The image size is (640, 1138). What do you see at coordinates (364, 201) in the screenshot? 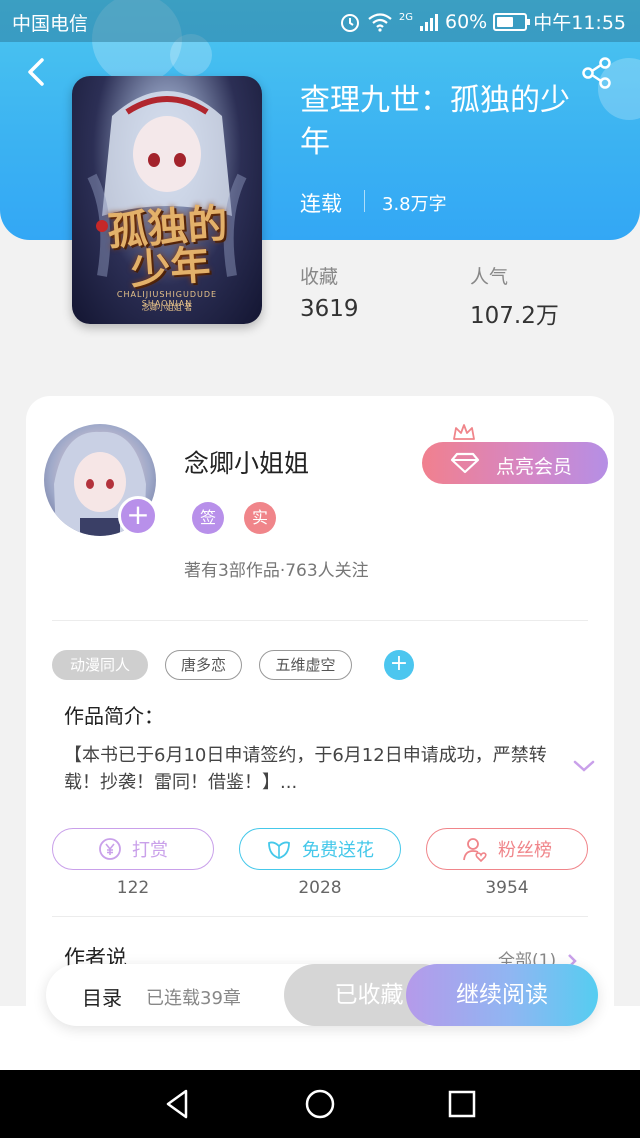
I see `status-divider` at bounding box center [364, 201].